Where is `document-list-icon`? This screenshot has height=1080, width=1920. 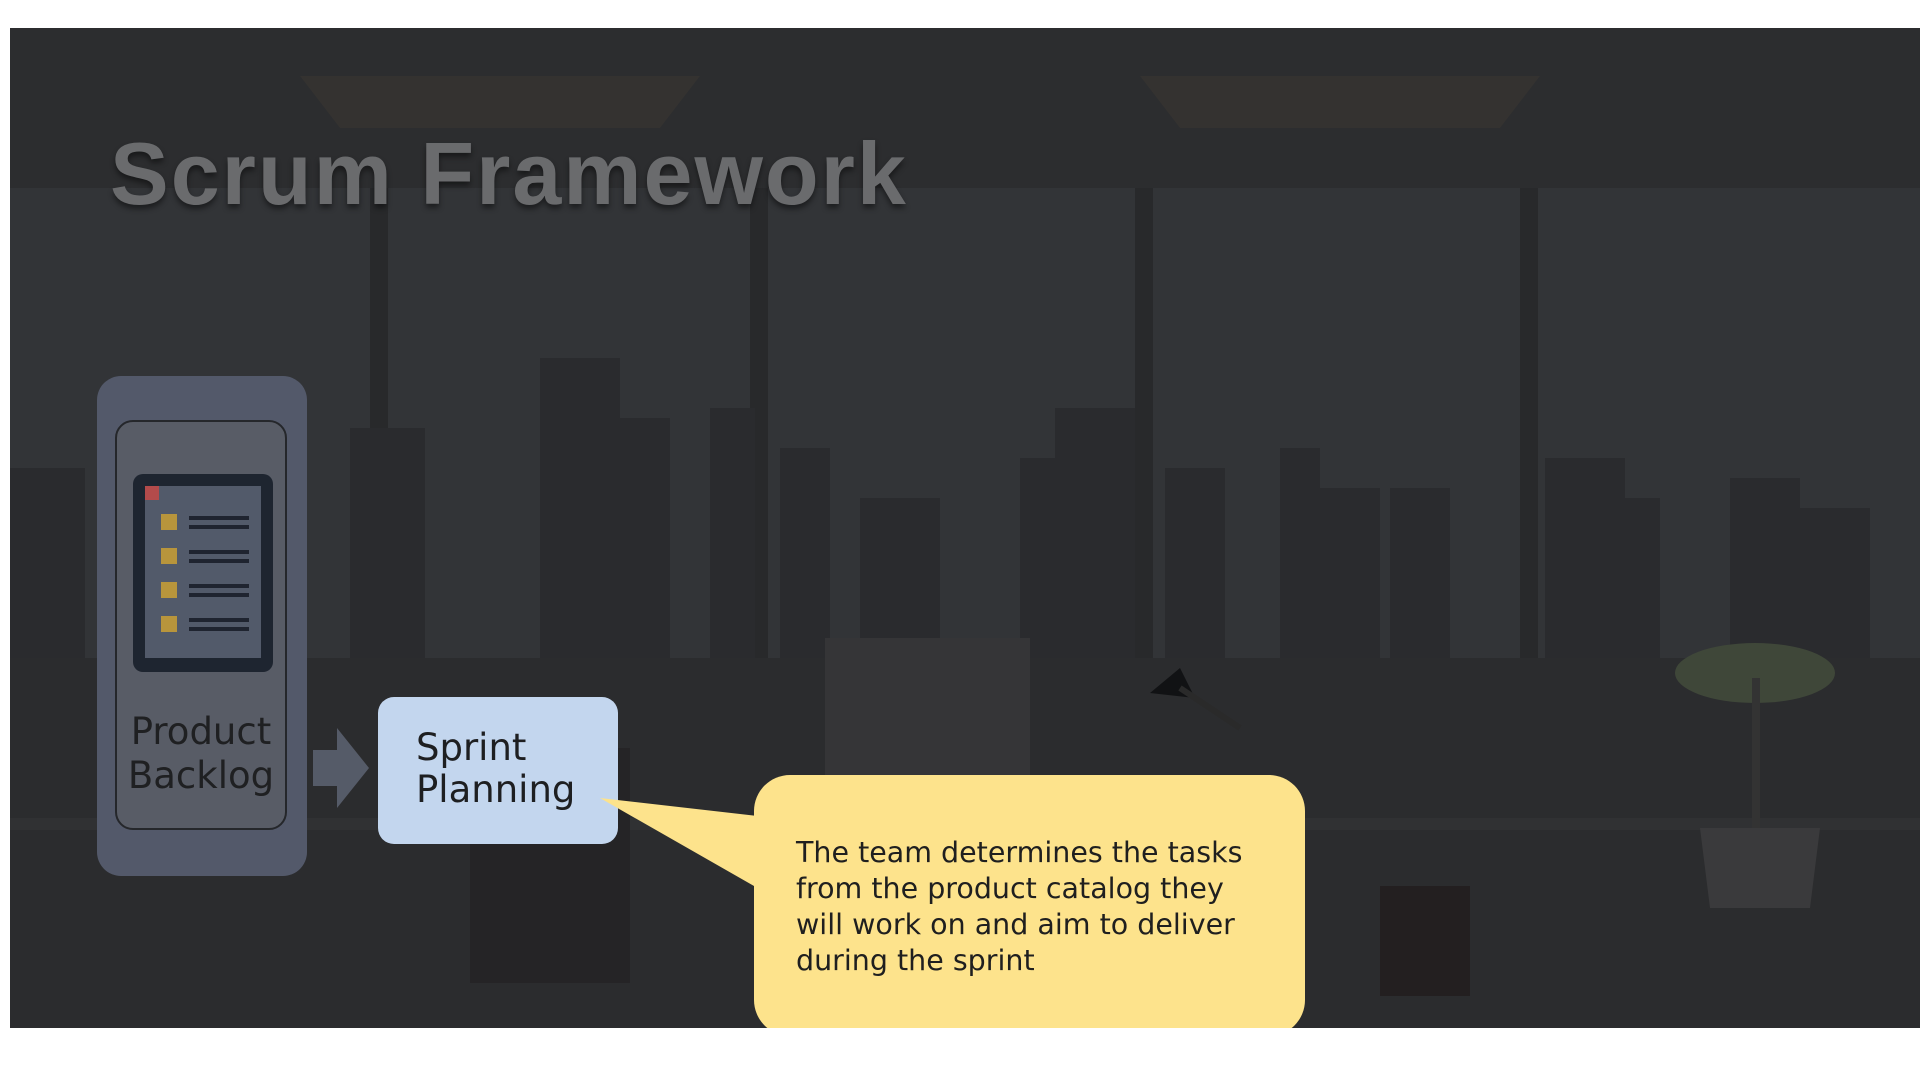 document-list-icon is located at coordinates (203, 573).